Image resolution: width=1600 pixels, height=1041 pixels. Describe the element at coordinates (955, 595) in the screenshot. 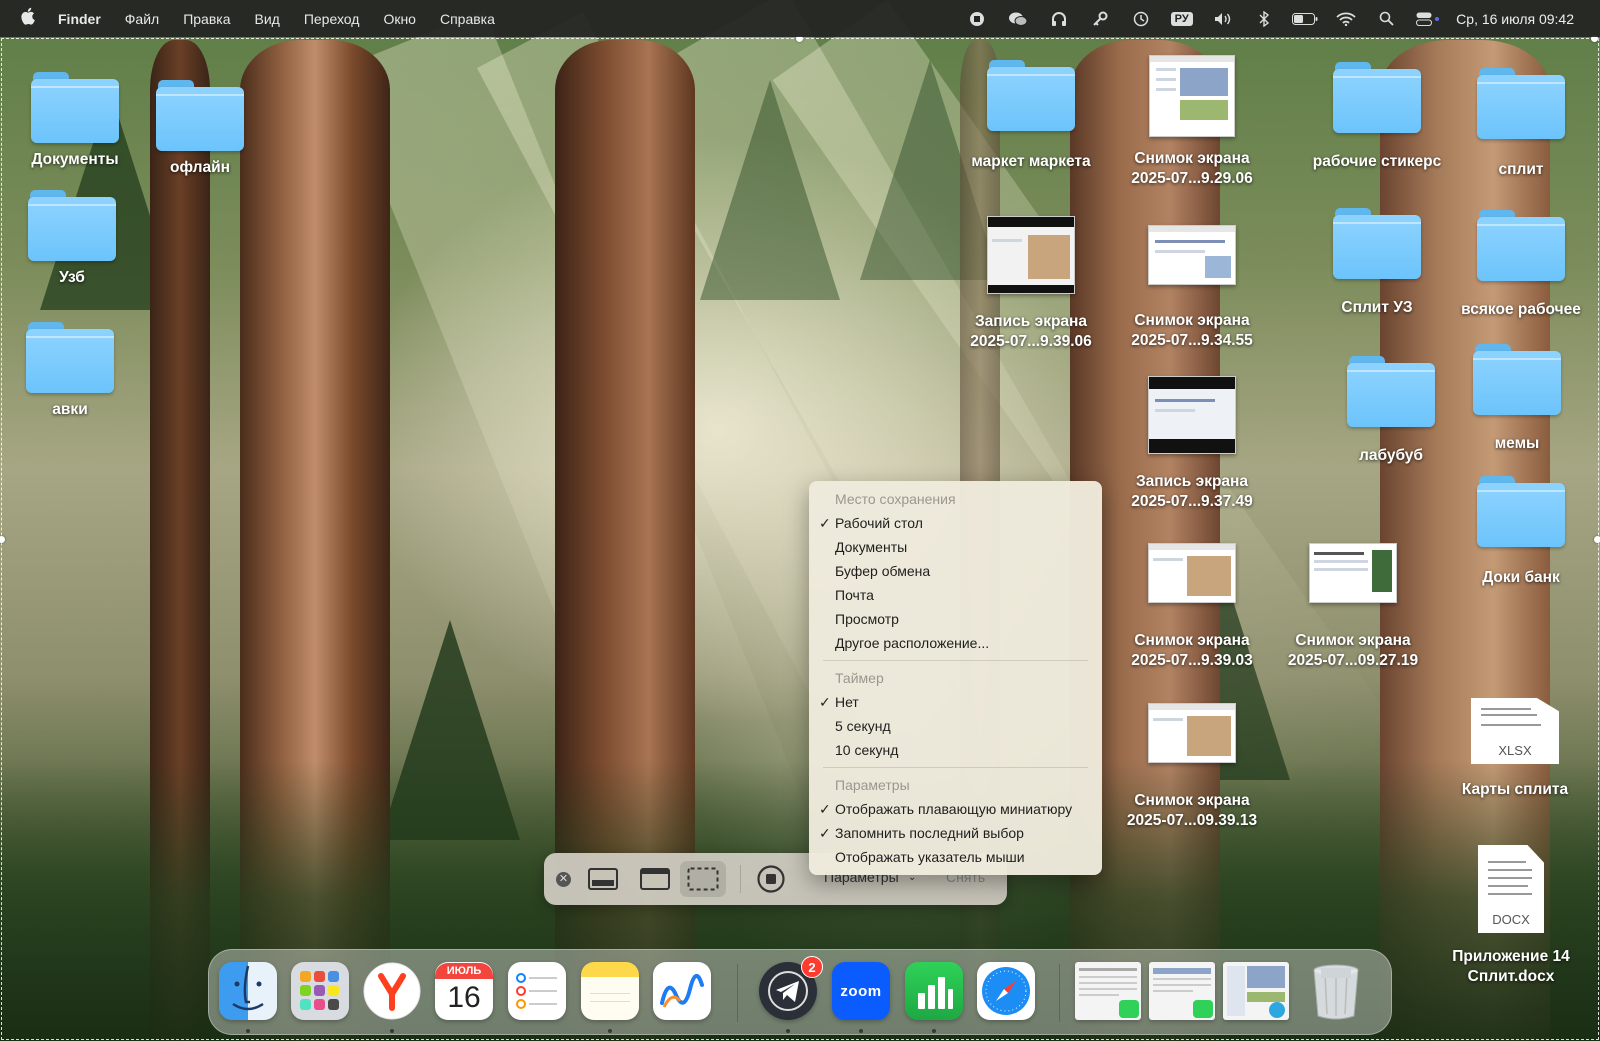

I see `save-to-mail-item: Почта` at that location.